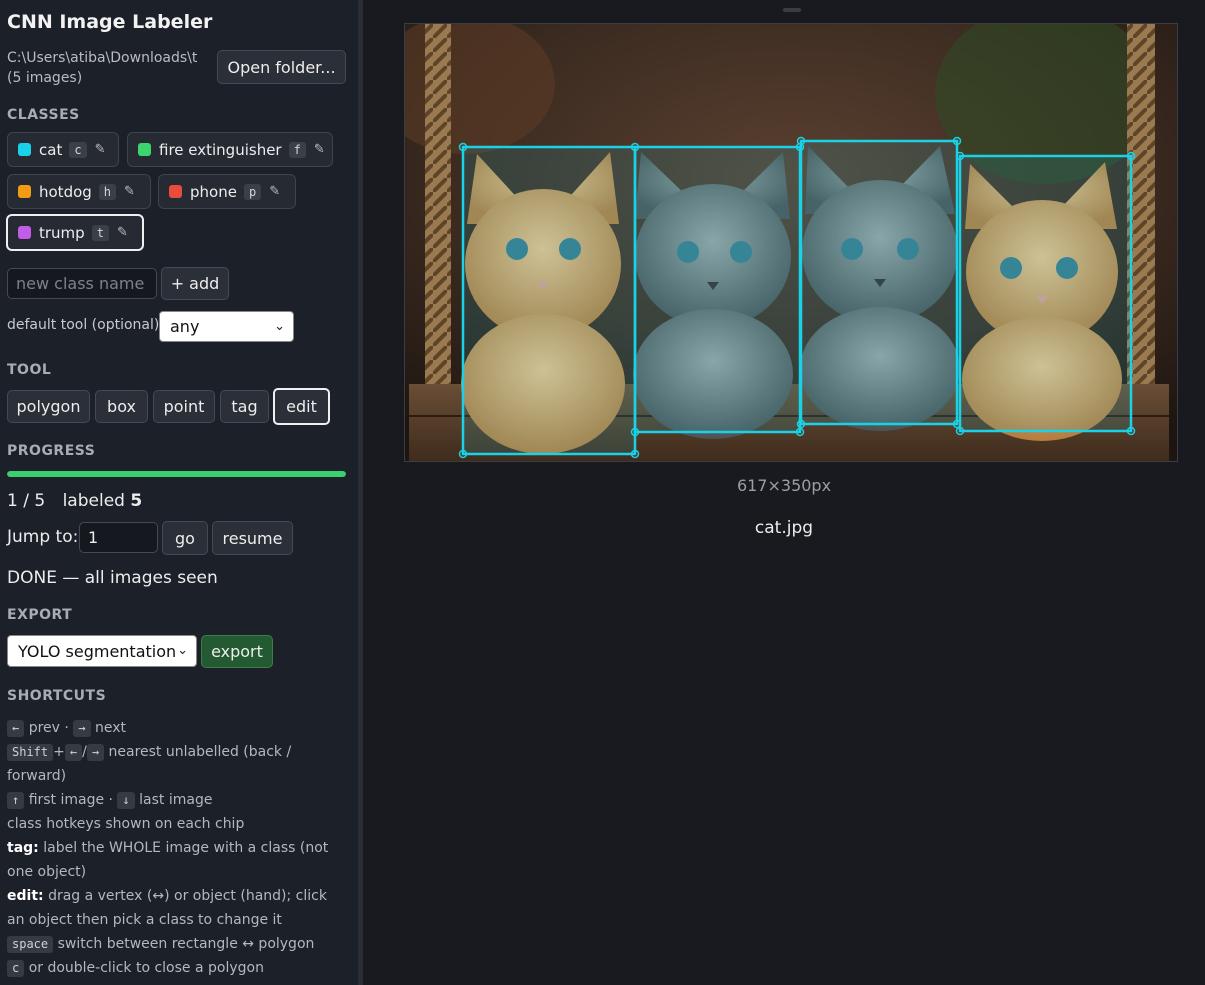  I want to click on shortcut-text: switch between rectangle ↔ polygon, so click(186, 944).